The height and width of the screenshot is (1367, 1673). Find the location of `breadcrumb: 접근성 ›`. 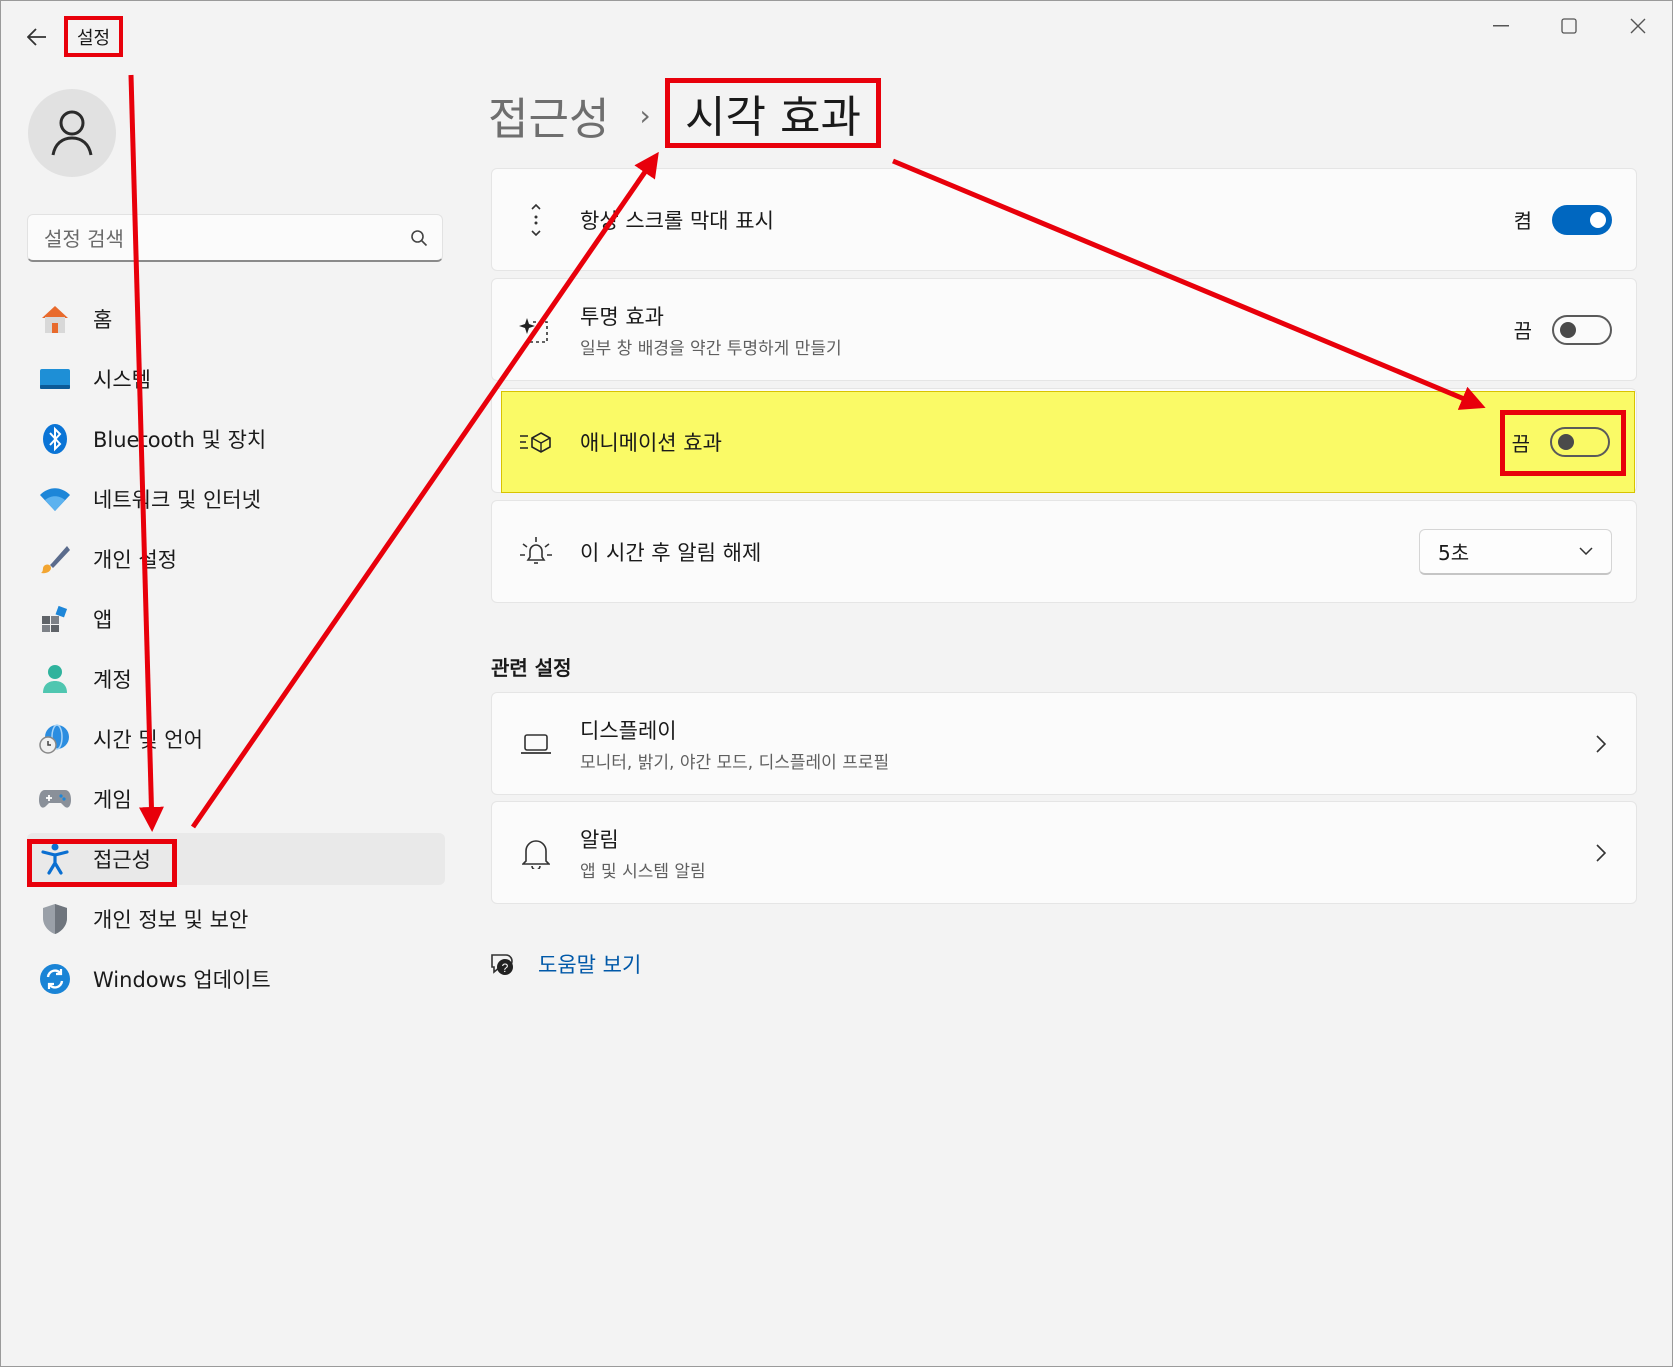

breadcrumb: 접근성 › is located at coordinates (580, 115).